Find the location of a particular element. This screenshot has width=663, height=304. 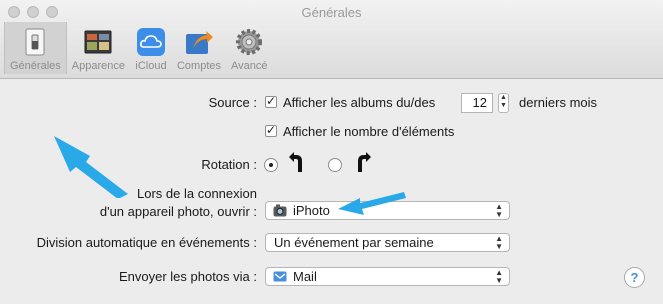

rotation-label: Rotation : is located at coordinates (229, 164).